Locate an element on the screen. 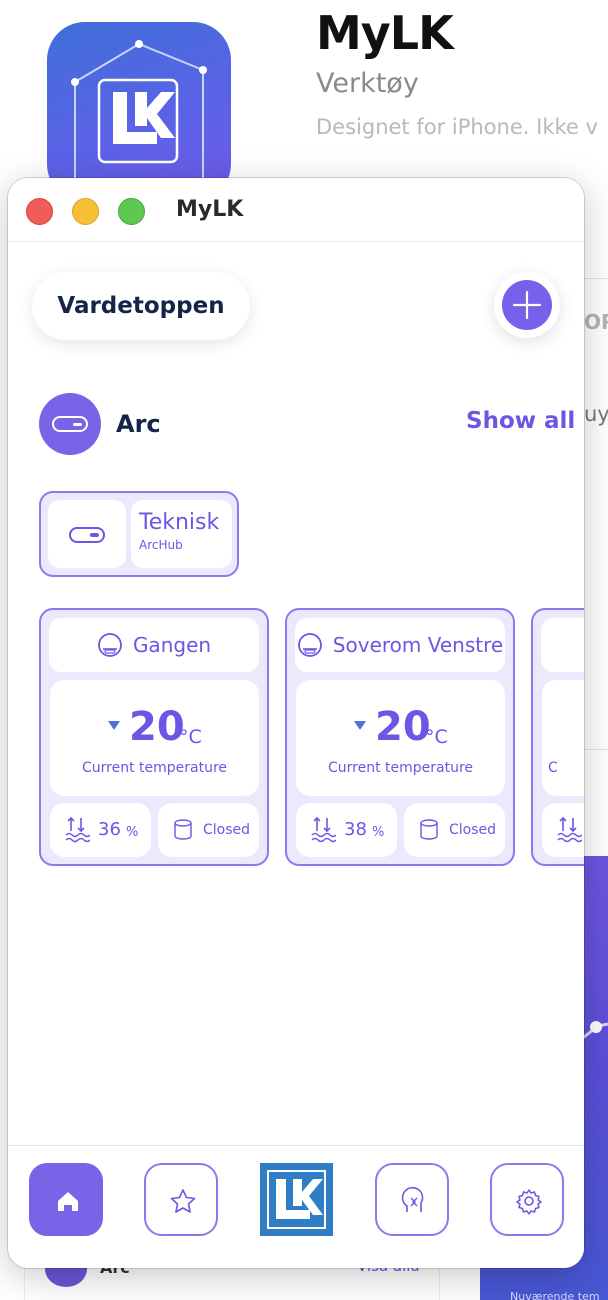  gear-icon is located at coordinates (529, 1202).